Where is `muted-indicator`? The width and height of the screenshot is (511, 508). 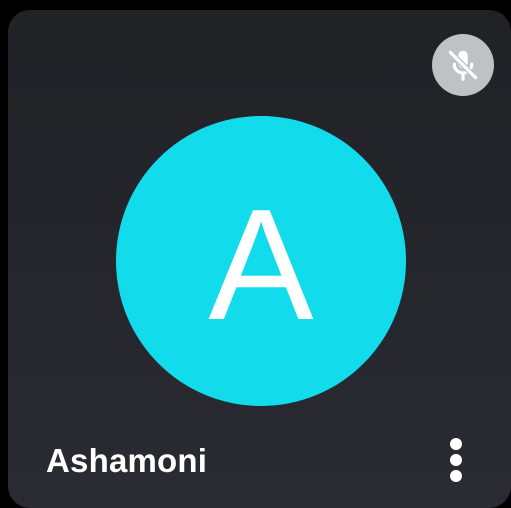
muted-indicator is located at coordinates (463, 65).